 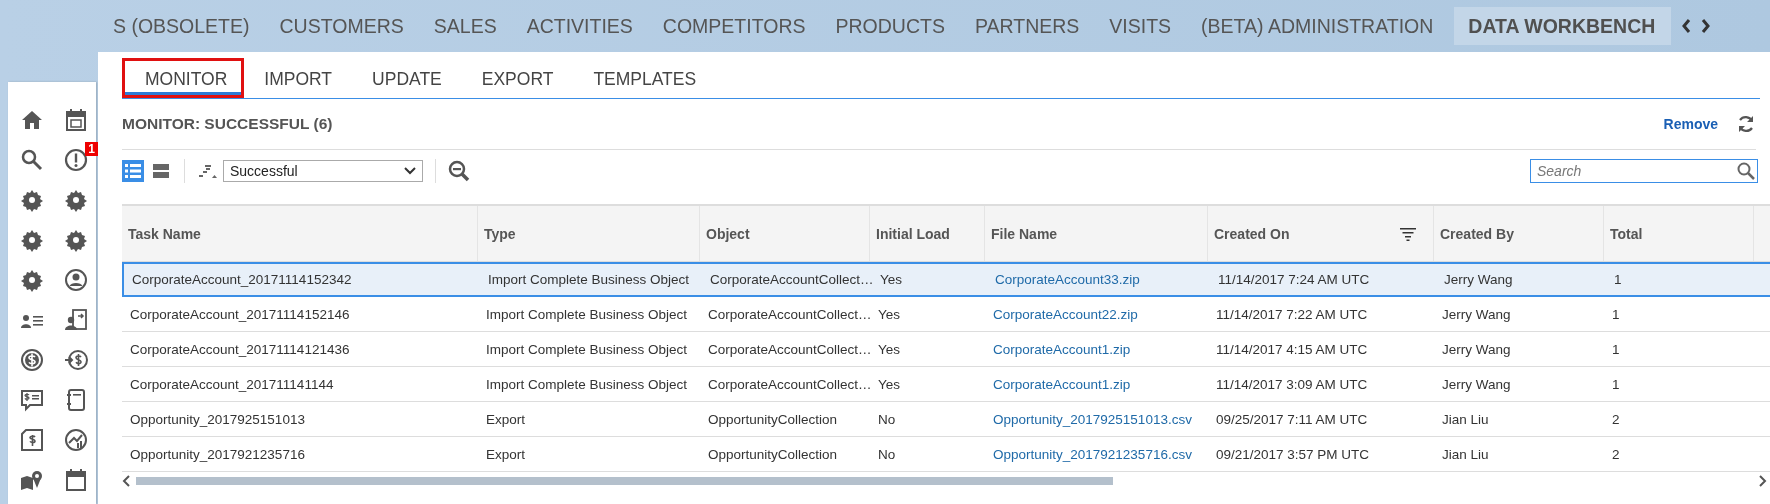 What do you see at coordinates (589, 233) in the screenshot?
I see `column-header: Type` at bounding box center [589, 233].